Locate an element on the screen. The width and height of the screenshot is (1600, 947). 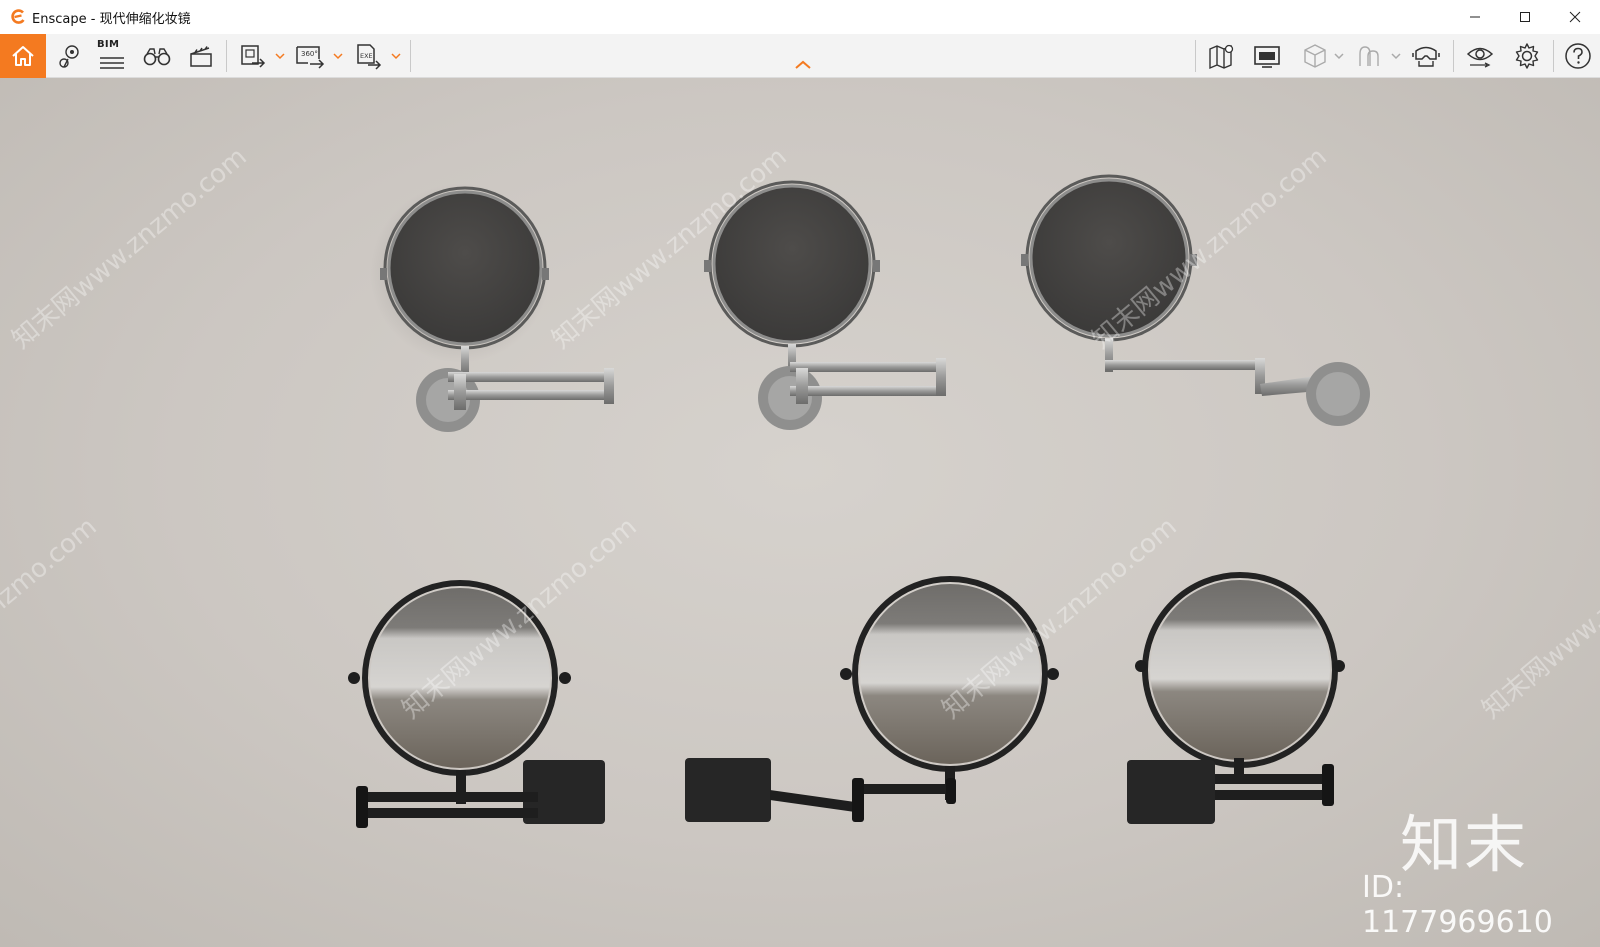
close-icon is located at coordinates (1575, 17).